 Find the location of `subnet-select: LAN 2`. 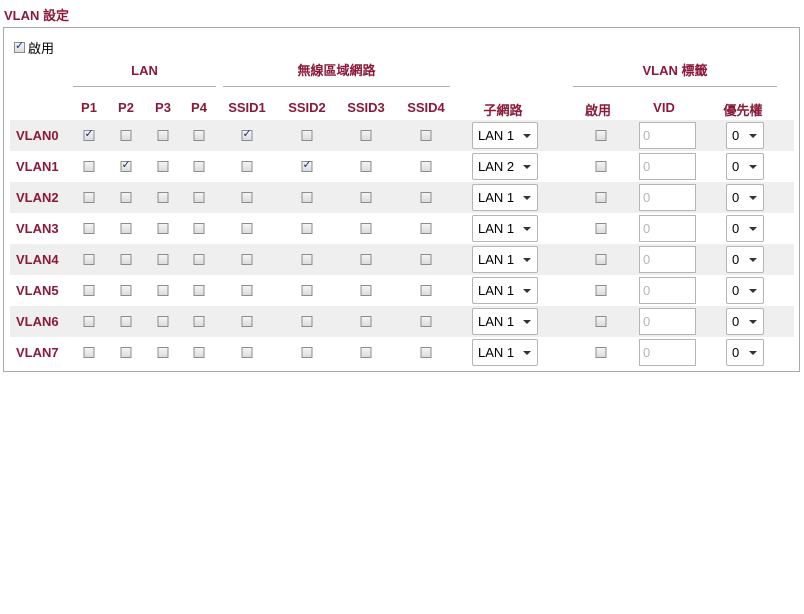

subnet-select: LAN 2 is located at coordinates (505, 166).